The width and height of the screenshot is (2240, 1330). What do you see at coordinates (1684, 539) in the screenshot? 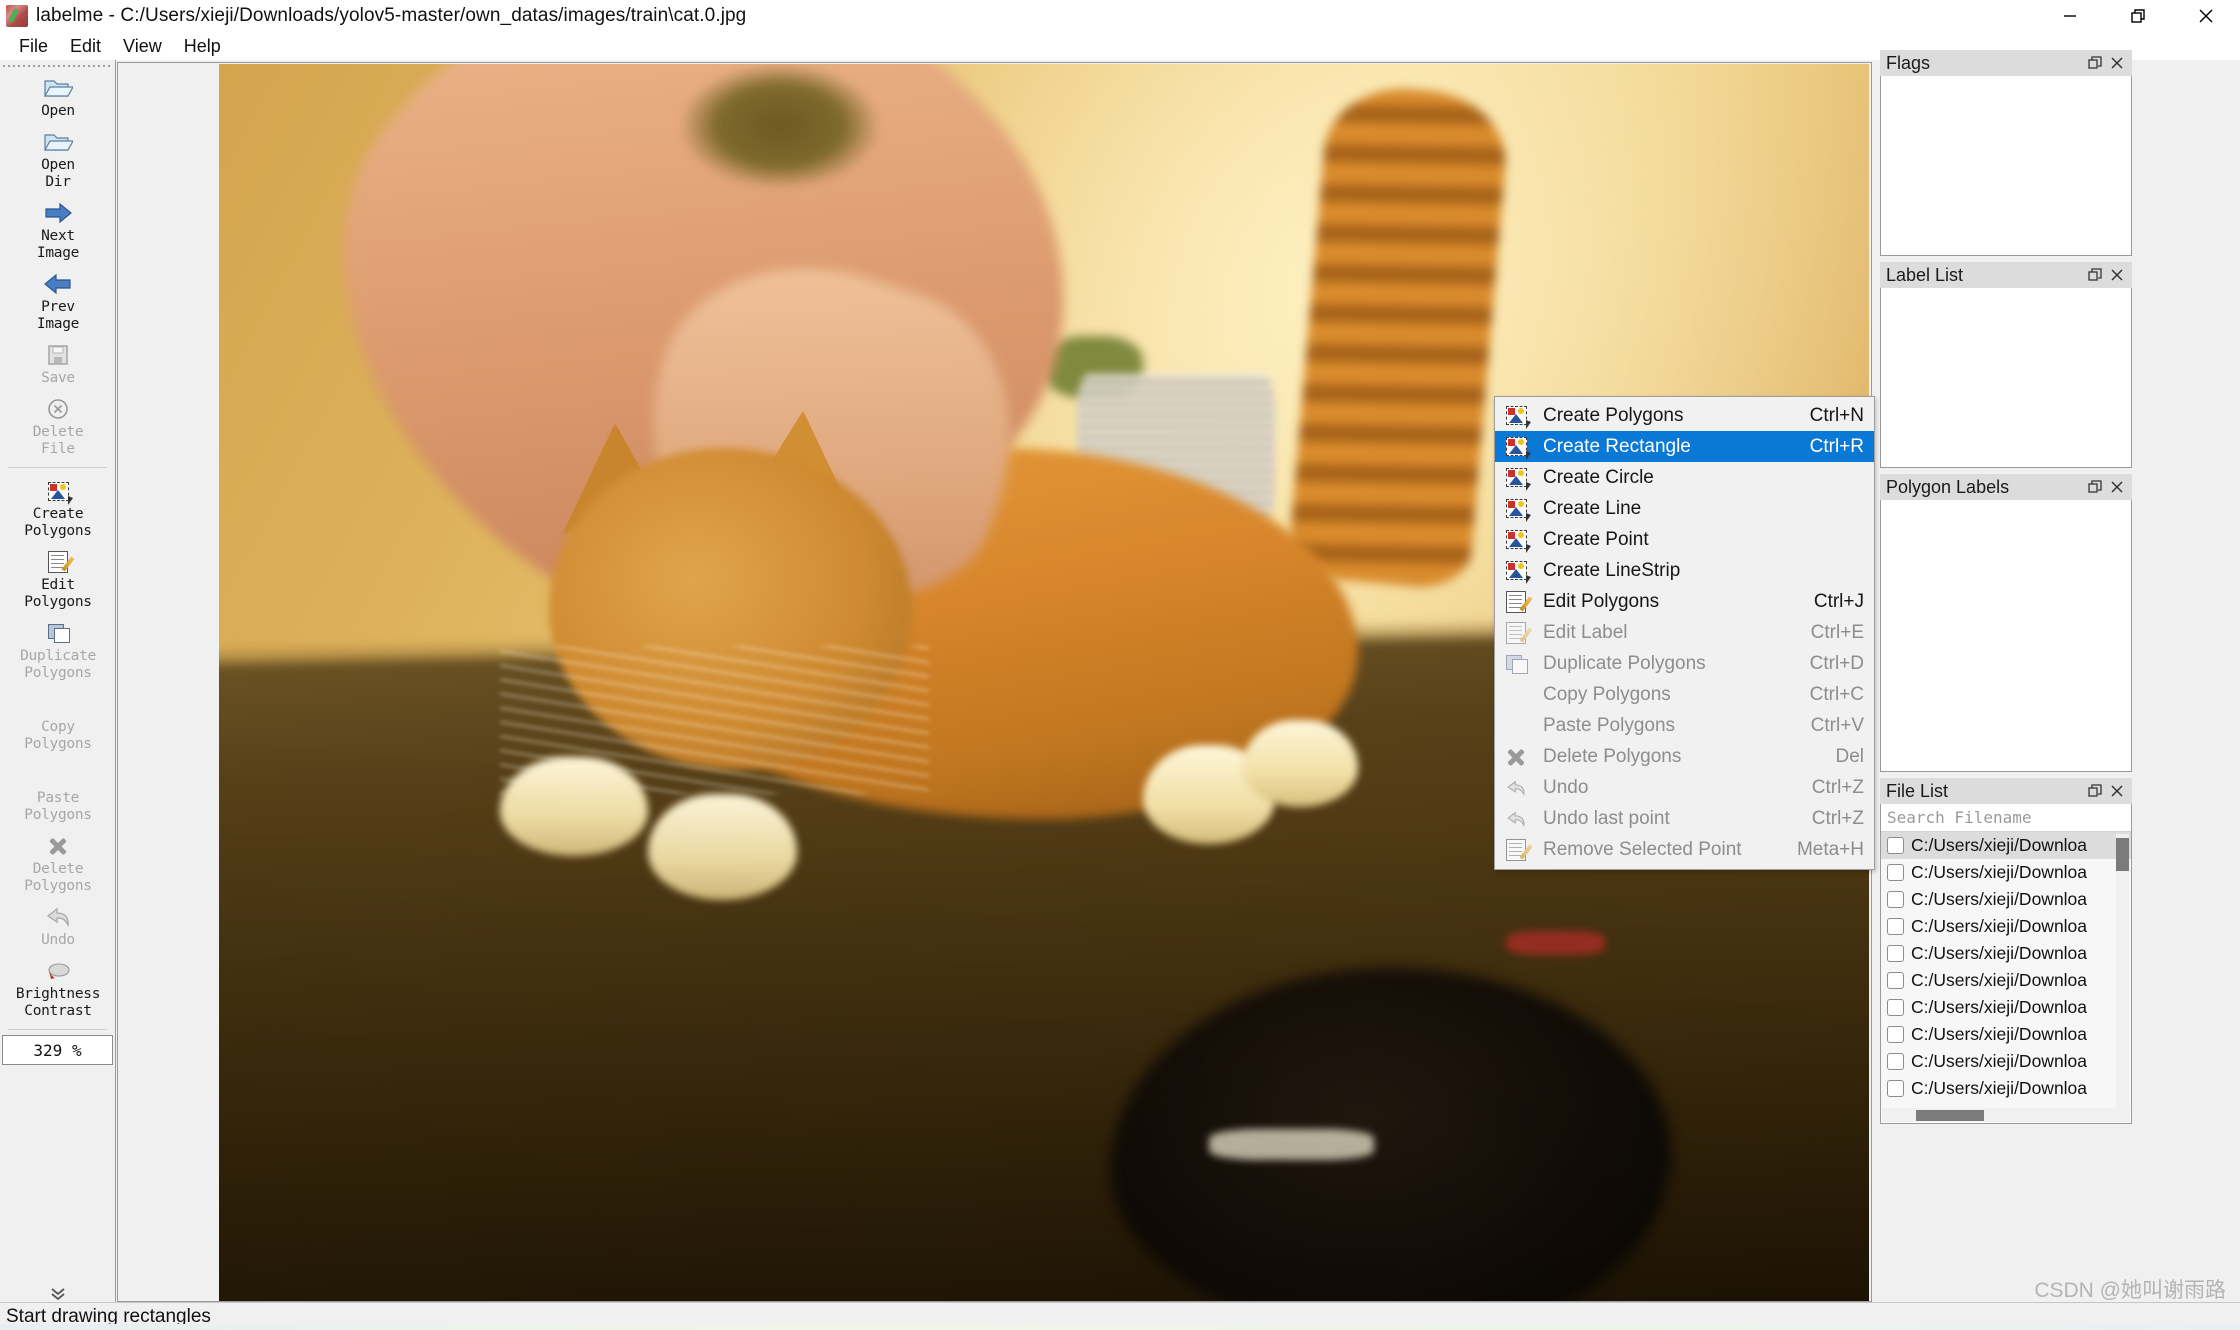
I see `menu-item-create-point: Create Point` at bounding box center [1684, 539].